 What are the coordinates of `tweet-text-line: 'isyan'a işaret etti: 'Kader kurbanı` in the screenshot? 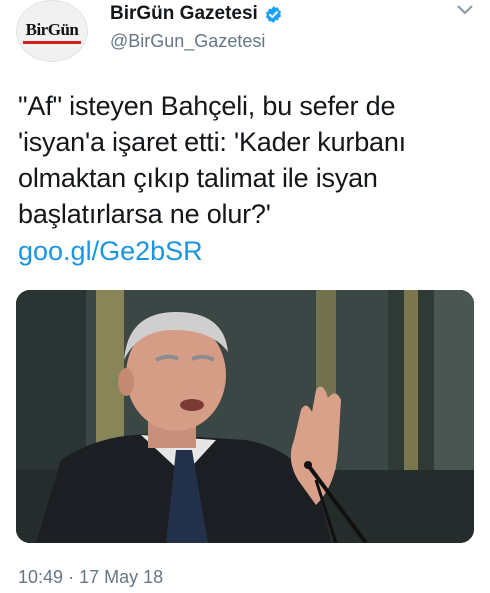 It's located at (212, 142).